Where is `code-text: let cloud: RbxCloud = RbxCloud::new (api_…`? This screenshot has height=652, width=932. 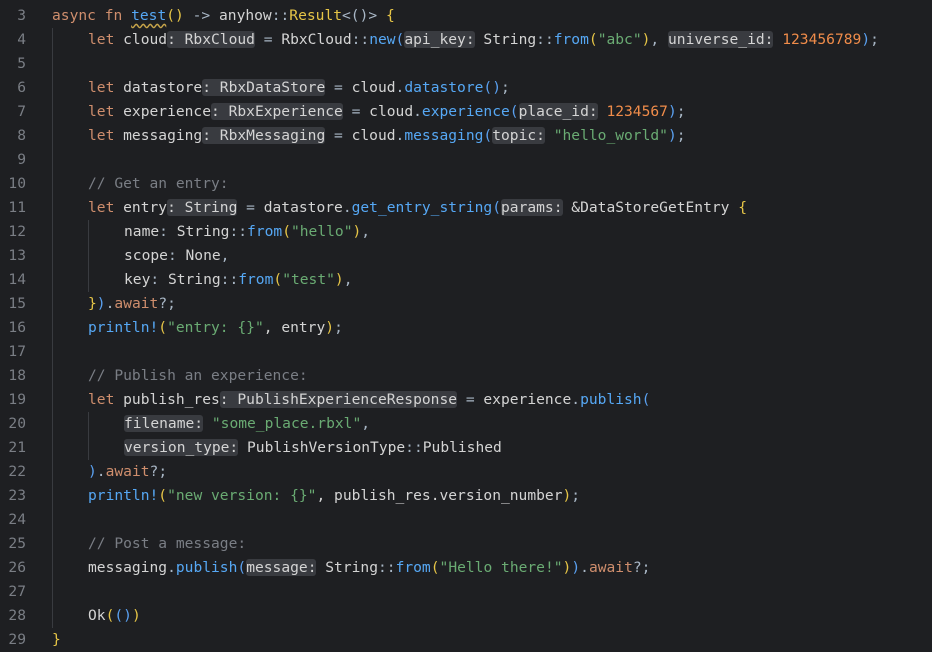
code-text: let cloud: RbxCloud = RbxCloud::new (api_… is located at coordinates (483, 40).